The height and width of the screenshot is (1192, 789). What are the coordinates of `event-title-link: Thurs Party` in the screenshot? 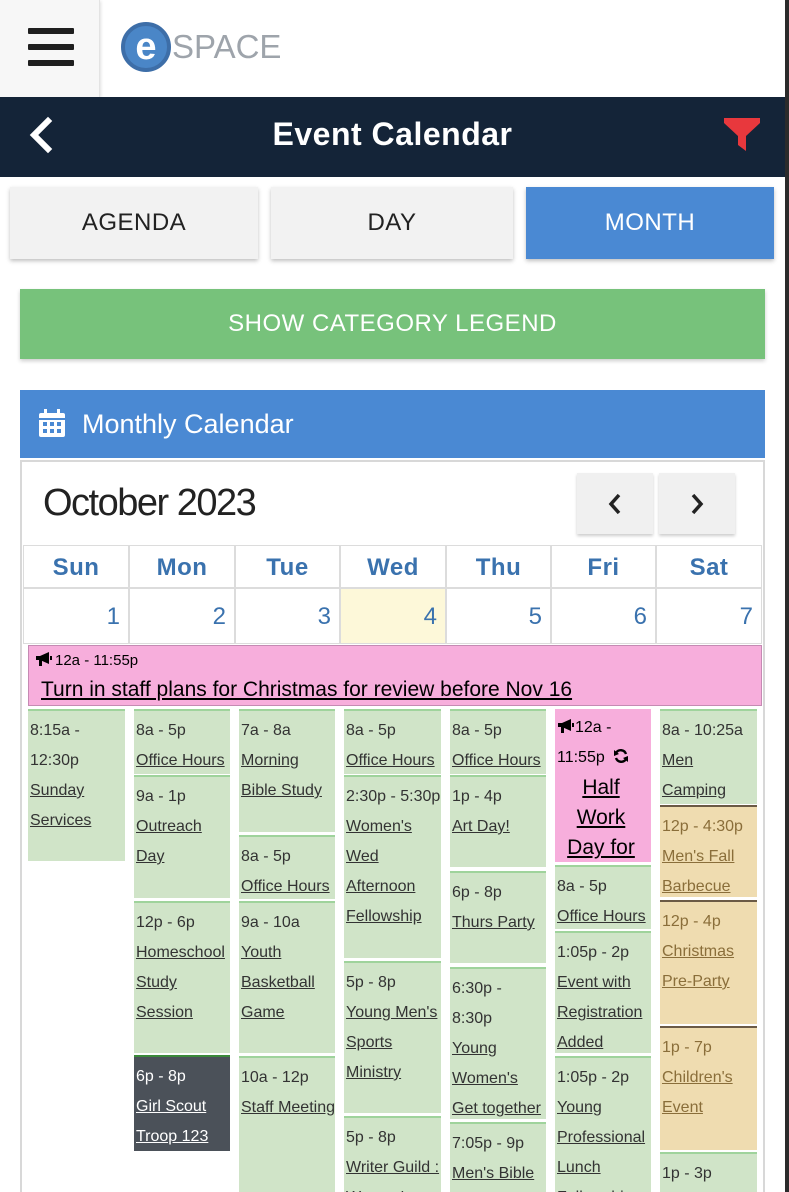 It's located at (499, 923).